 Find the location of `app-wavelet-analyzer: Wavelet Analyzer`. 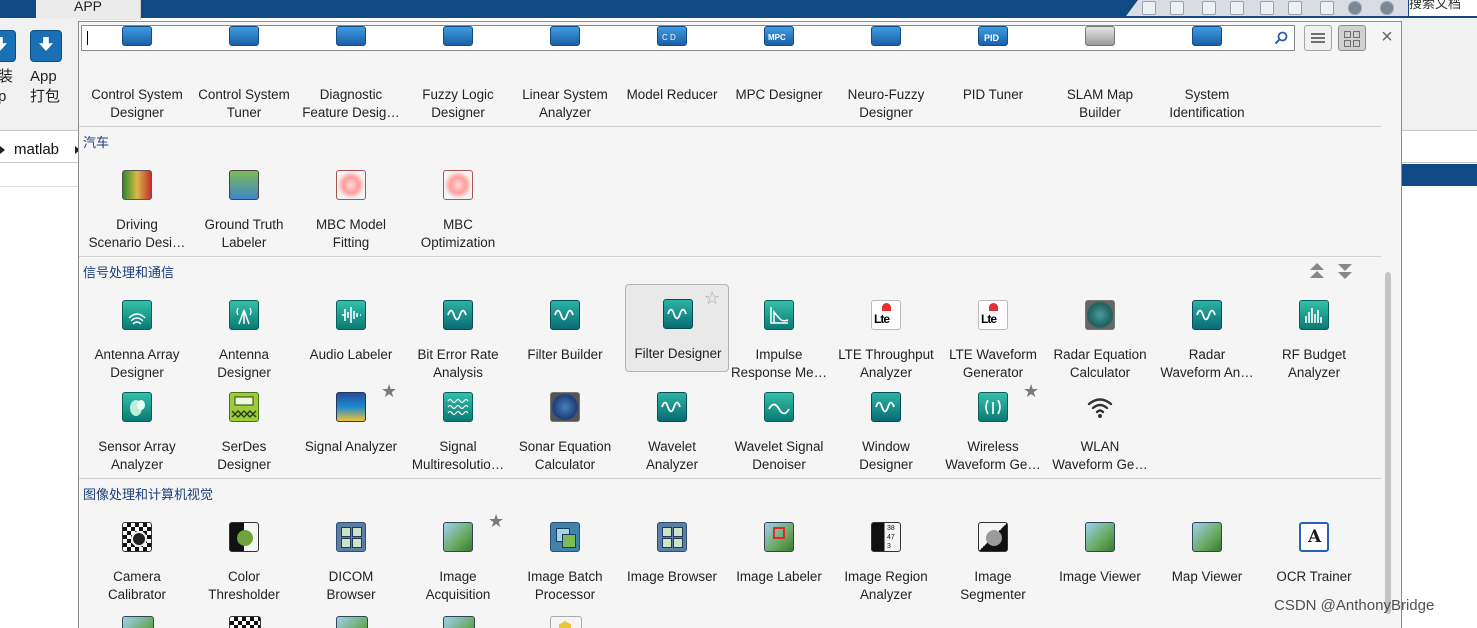

app-wavelet-analyzer: Wavelet Analyzer is located at coordinates (672, 425).